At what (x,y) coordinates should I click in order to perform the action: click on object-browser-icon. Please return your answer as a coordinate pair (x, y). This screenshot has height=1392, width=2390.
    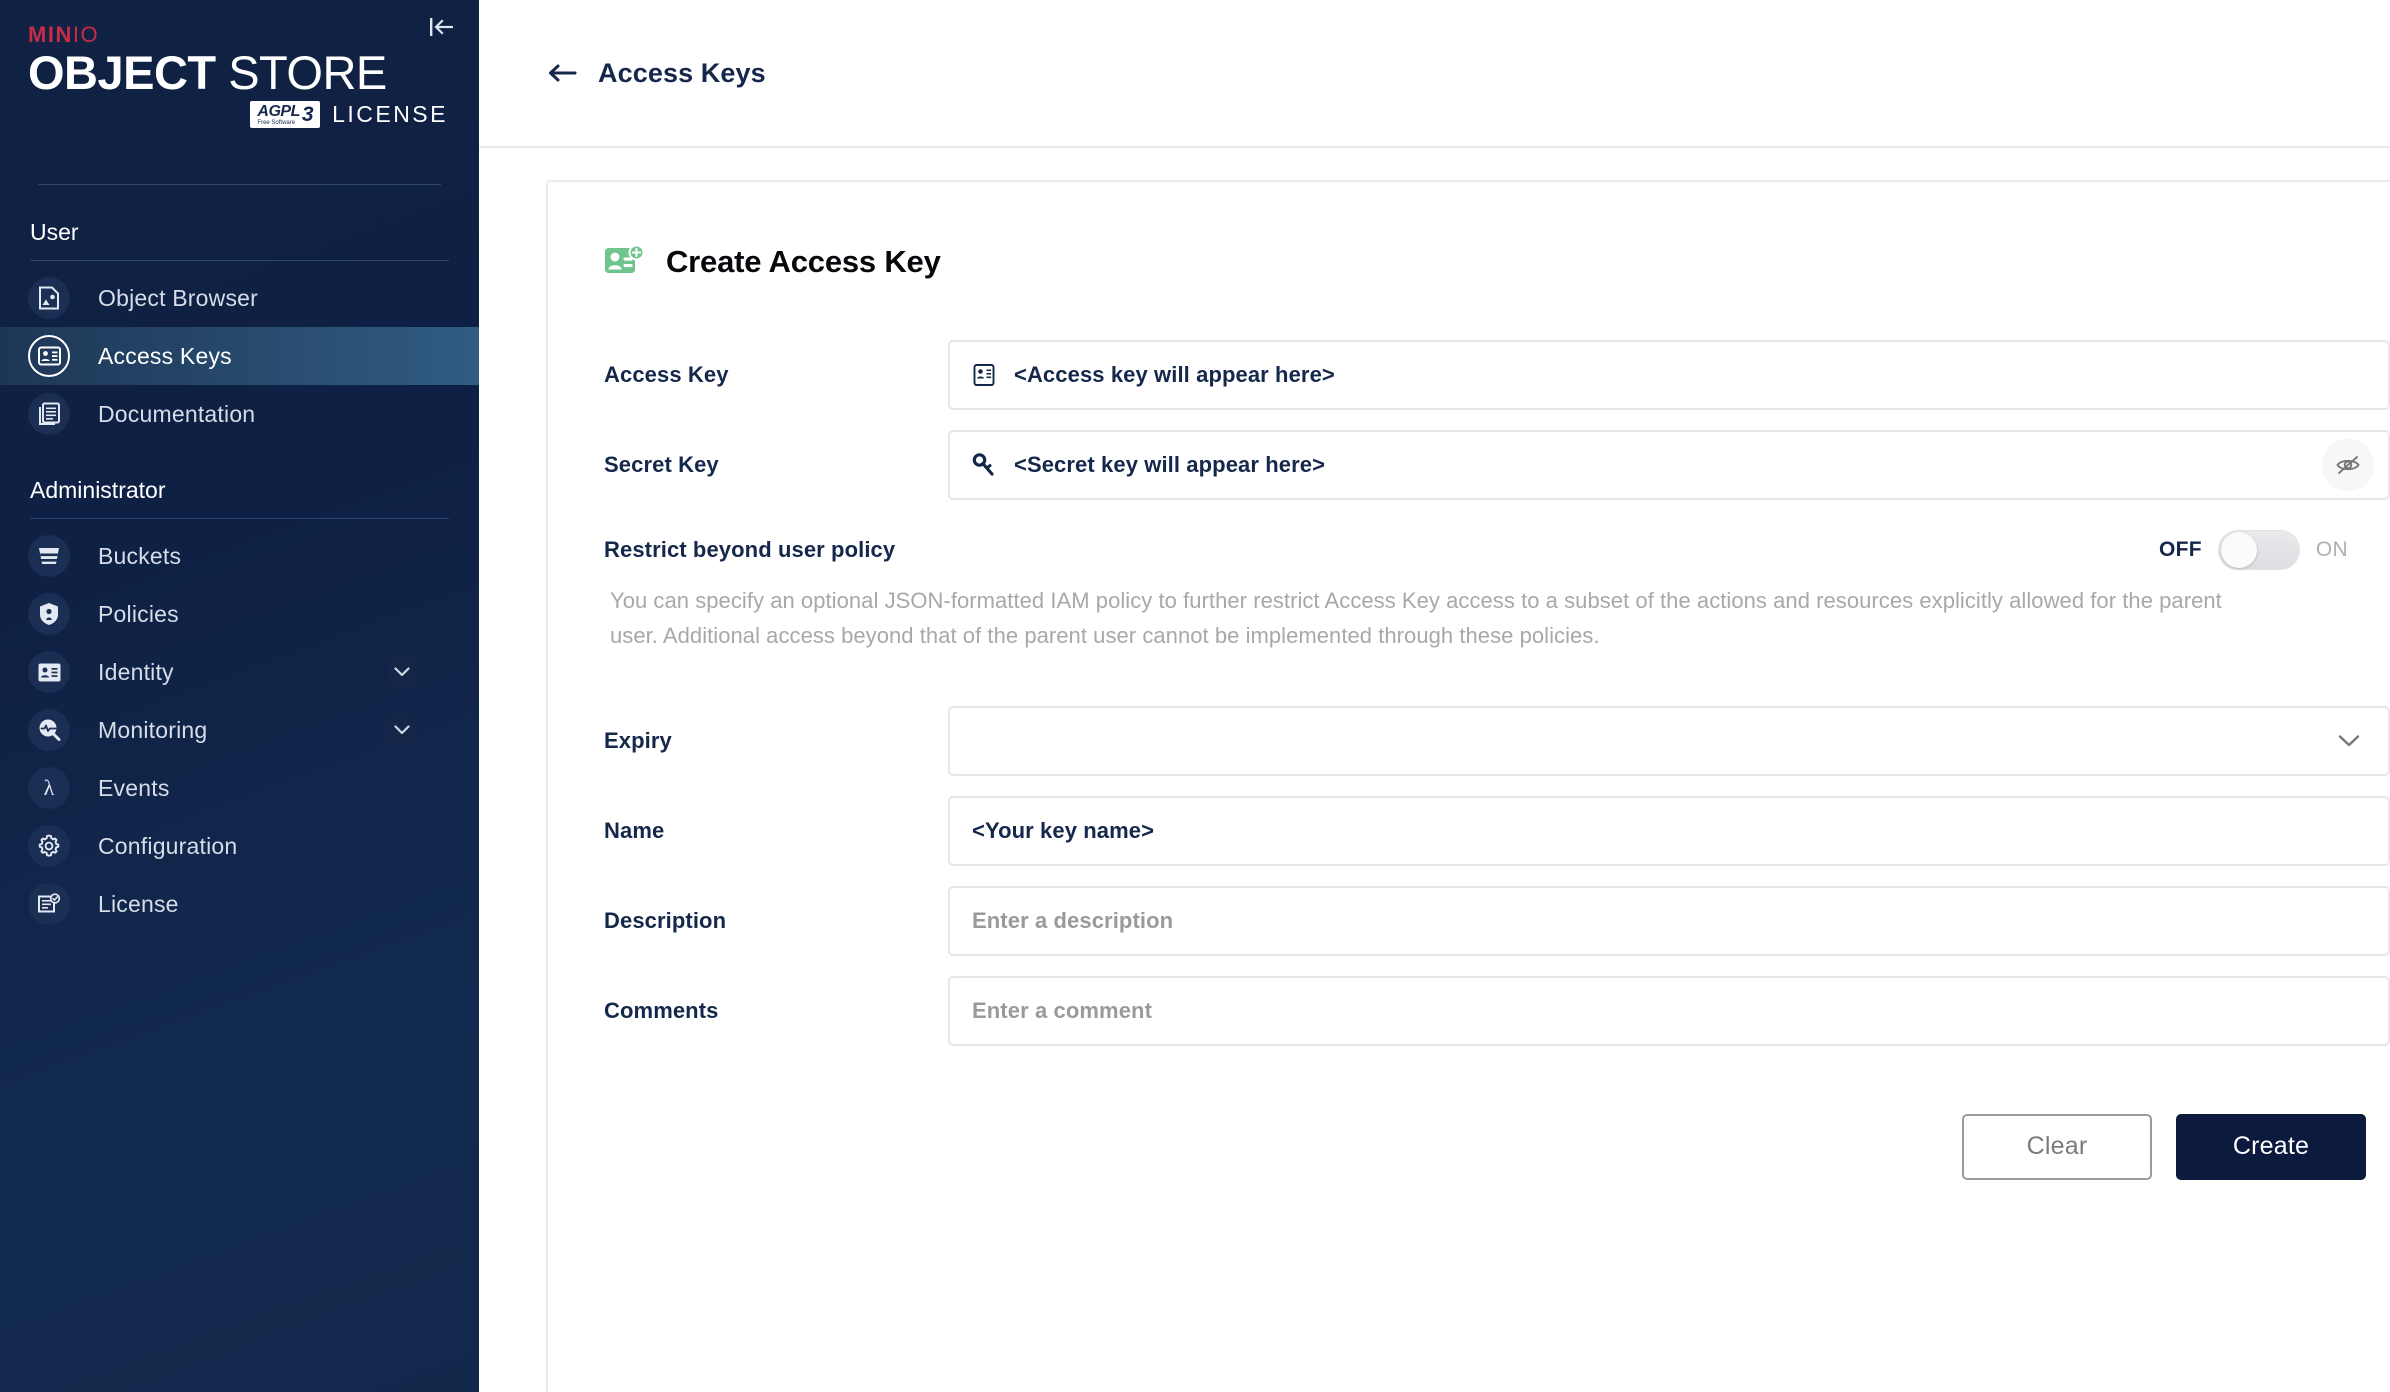
    Looking at the image, I should click on (49, 298).